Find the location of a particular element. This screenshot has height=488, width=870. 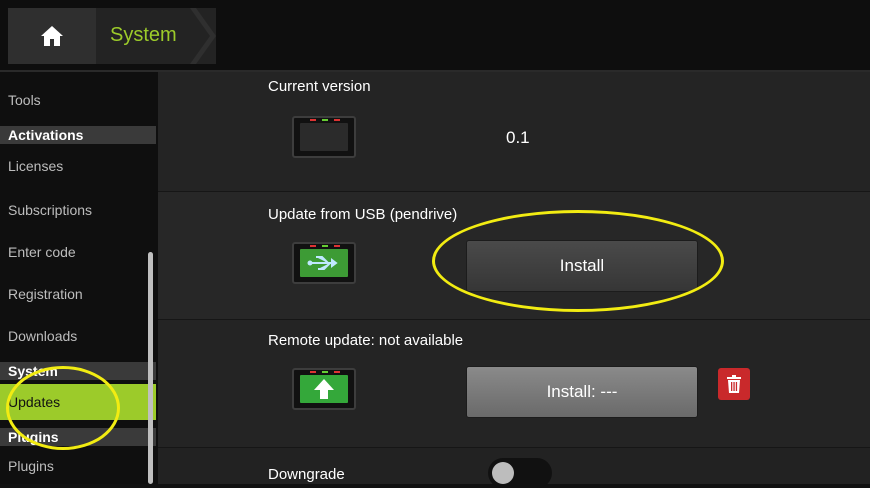

sidebar-item-subscriptions: Subscriptions is located at coordinates (78, 210).